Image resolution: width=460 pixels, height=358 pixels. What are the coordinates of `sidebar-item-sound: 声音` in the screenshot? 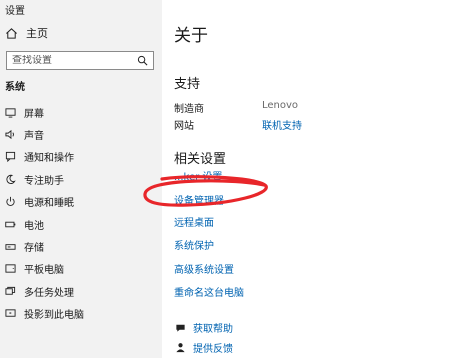 It's located at (81, 134).